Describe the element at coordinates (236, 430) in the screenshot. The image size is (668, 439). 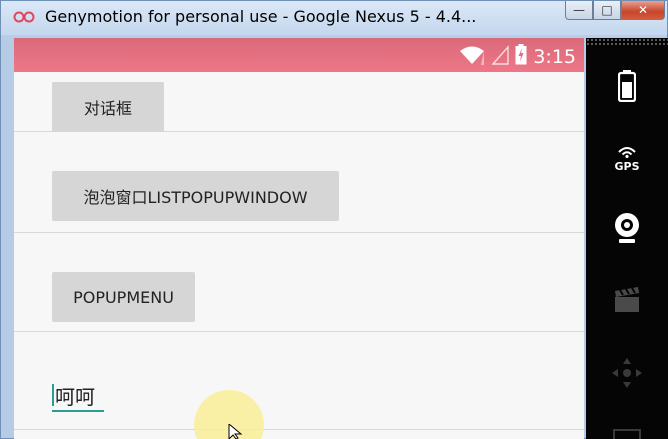
I see `mouse-pointer-icon` at that location.